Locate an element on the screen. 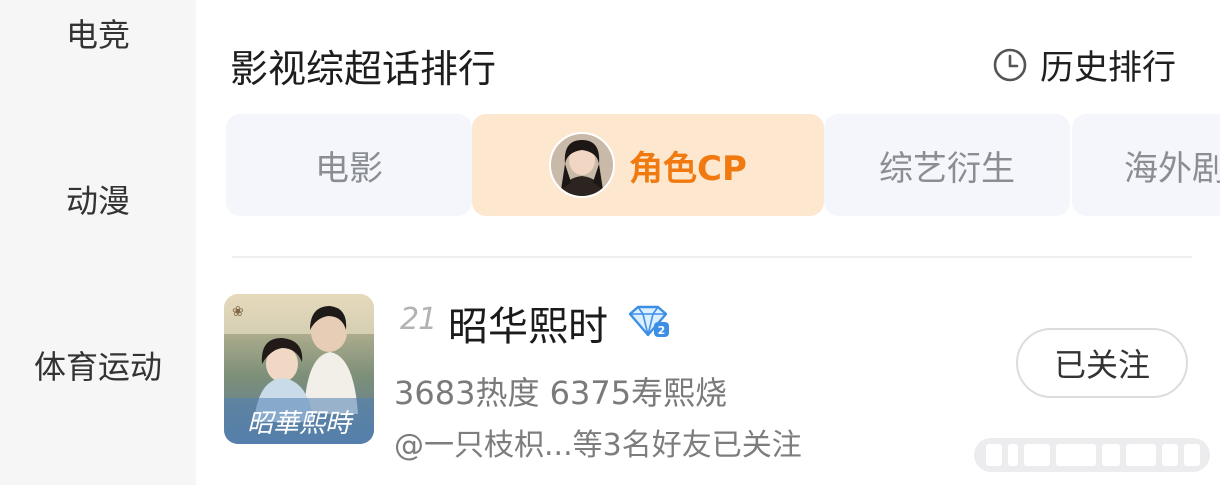 The width and height of the screenshot is (1220, 485). history-ranking-label: 历史排行 is located at coordinates (1108, 68).